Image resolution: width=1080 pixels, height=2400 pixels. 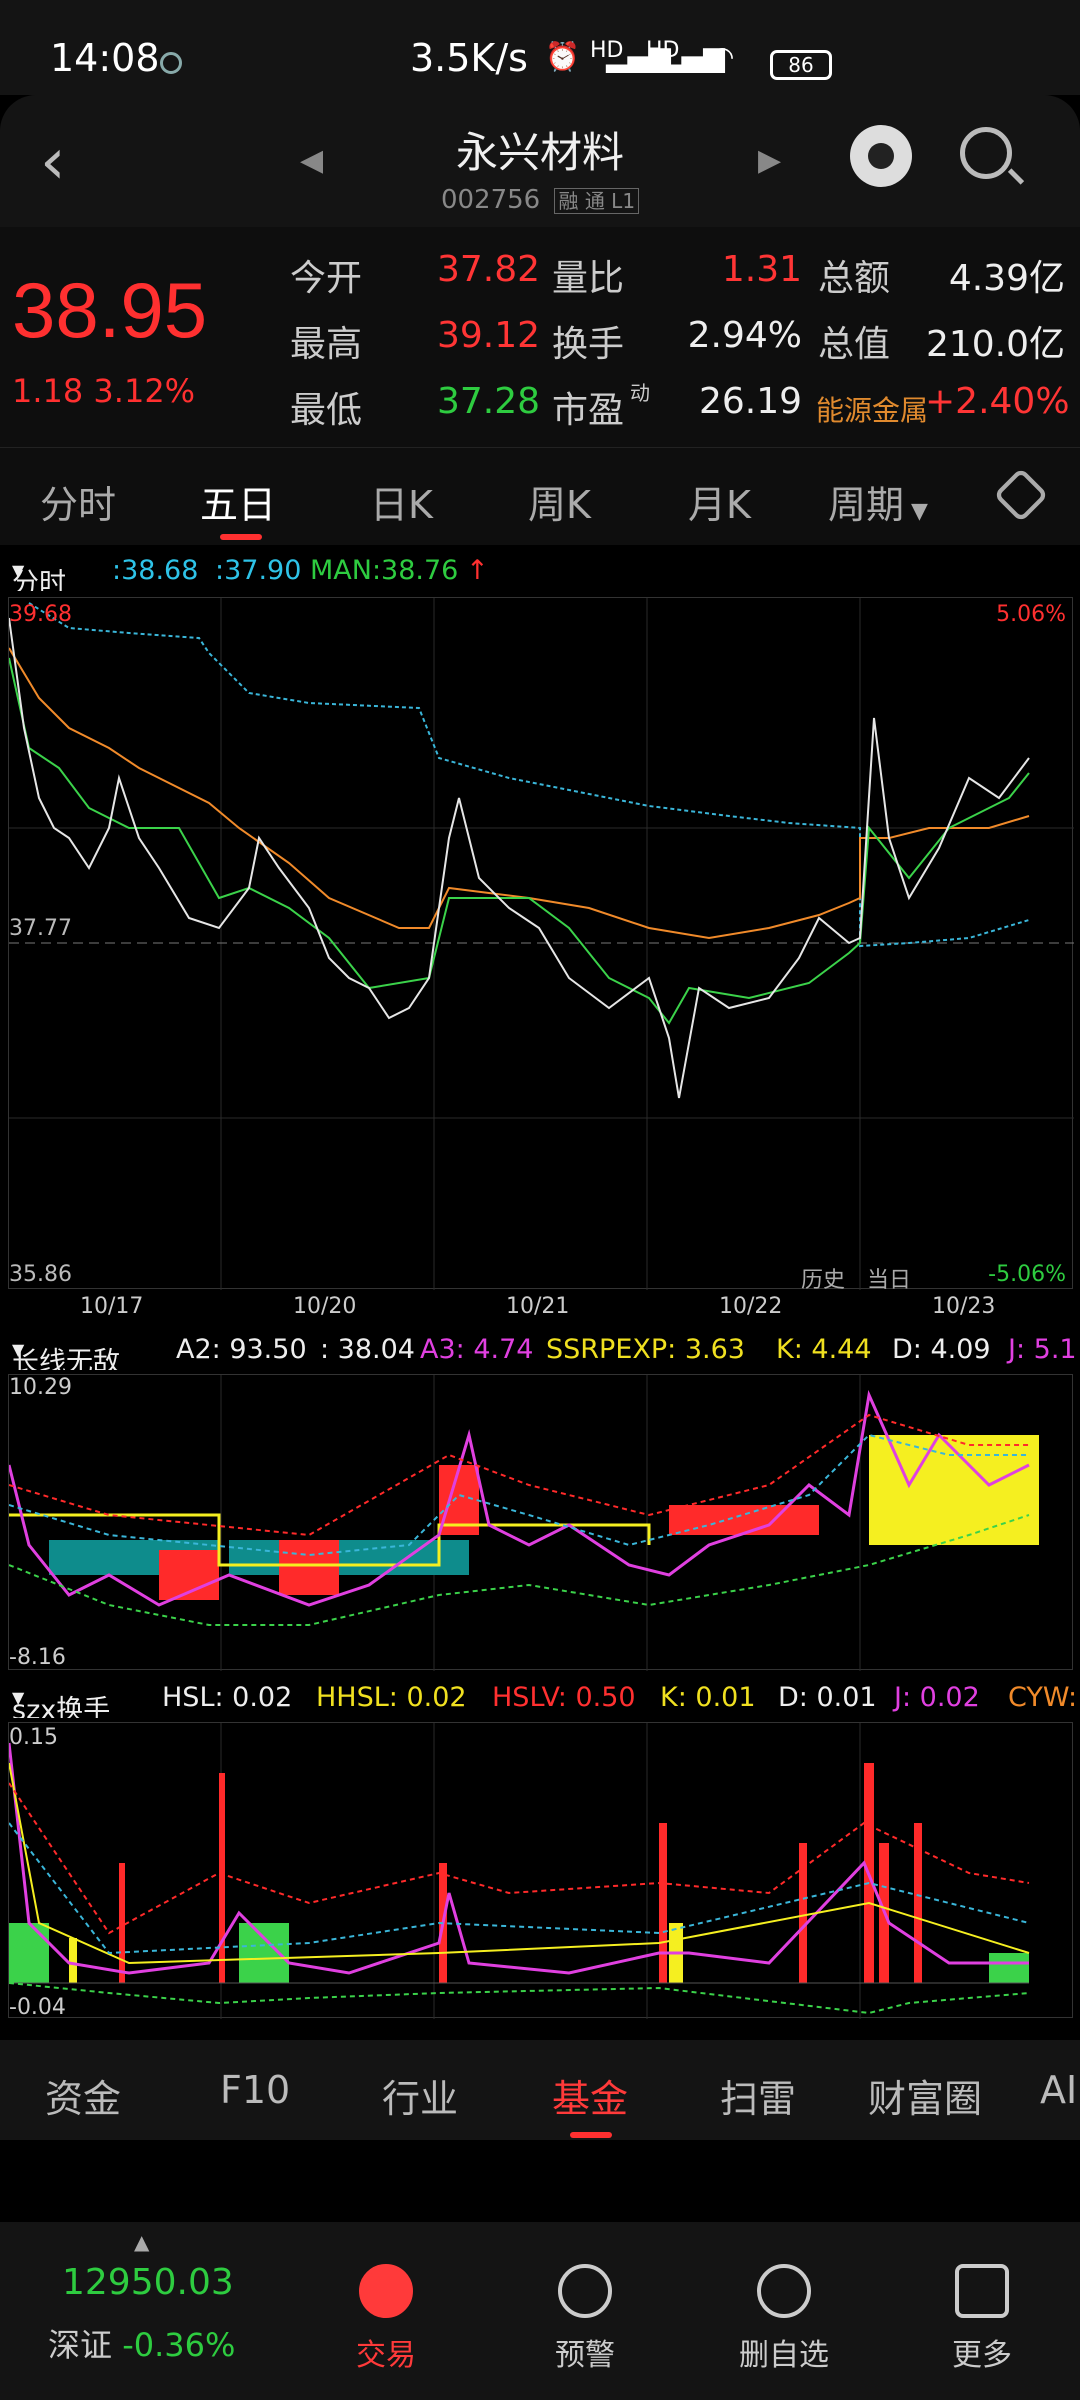 I want to click on pe-dynamic-mark: 动, so click(x=640, y=393).